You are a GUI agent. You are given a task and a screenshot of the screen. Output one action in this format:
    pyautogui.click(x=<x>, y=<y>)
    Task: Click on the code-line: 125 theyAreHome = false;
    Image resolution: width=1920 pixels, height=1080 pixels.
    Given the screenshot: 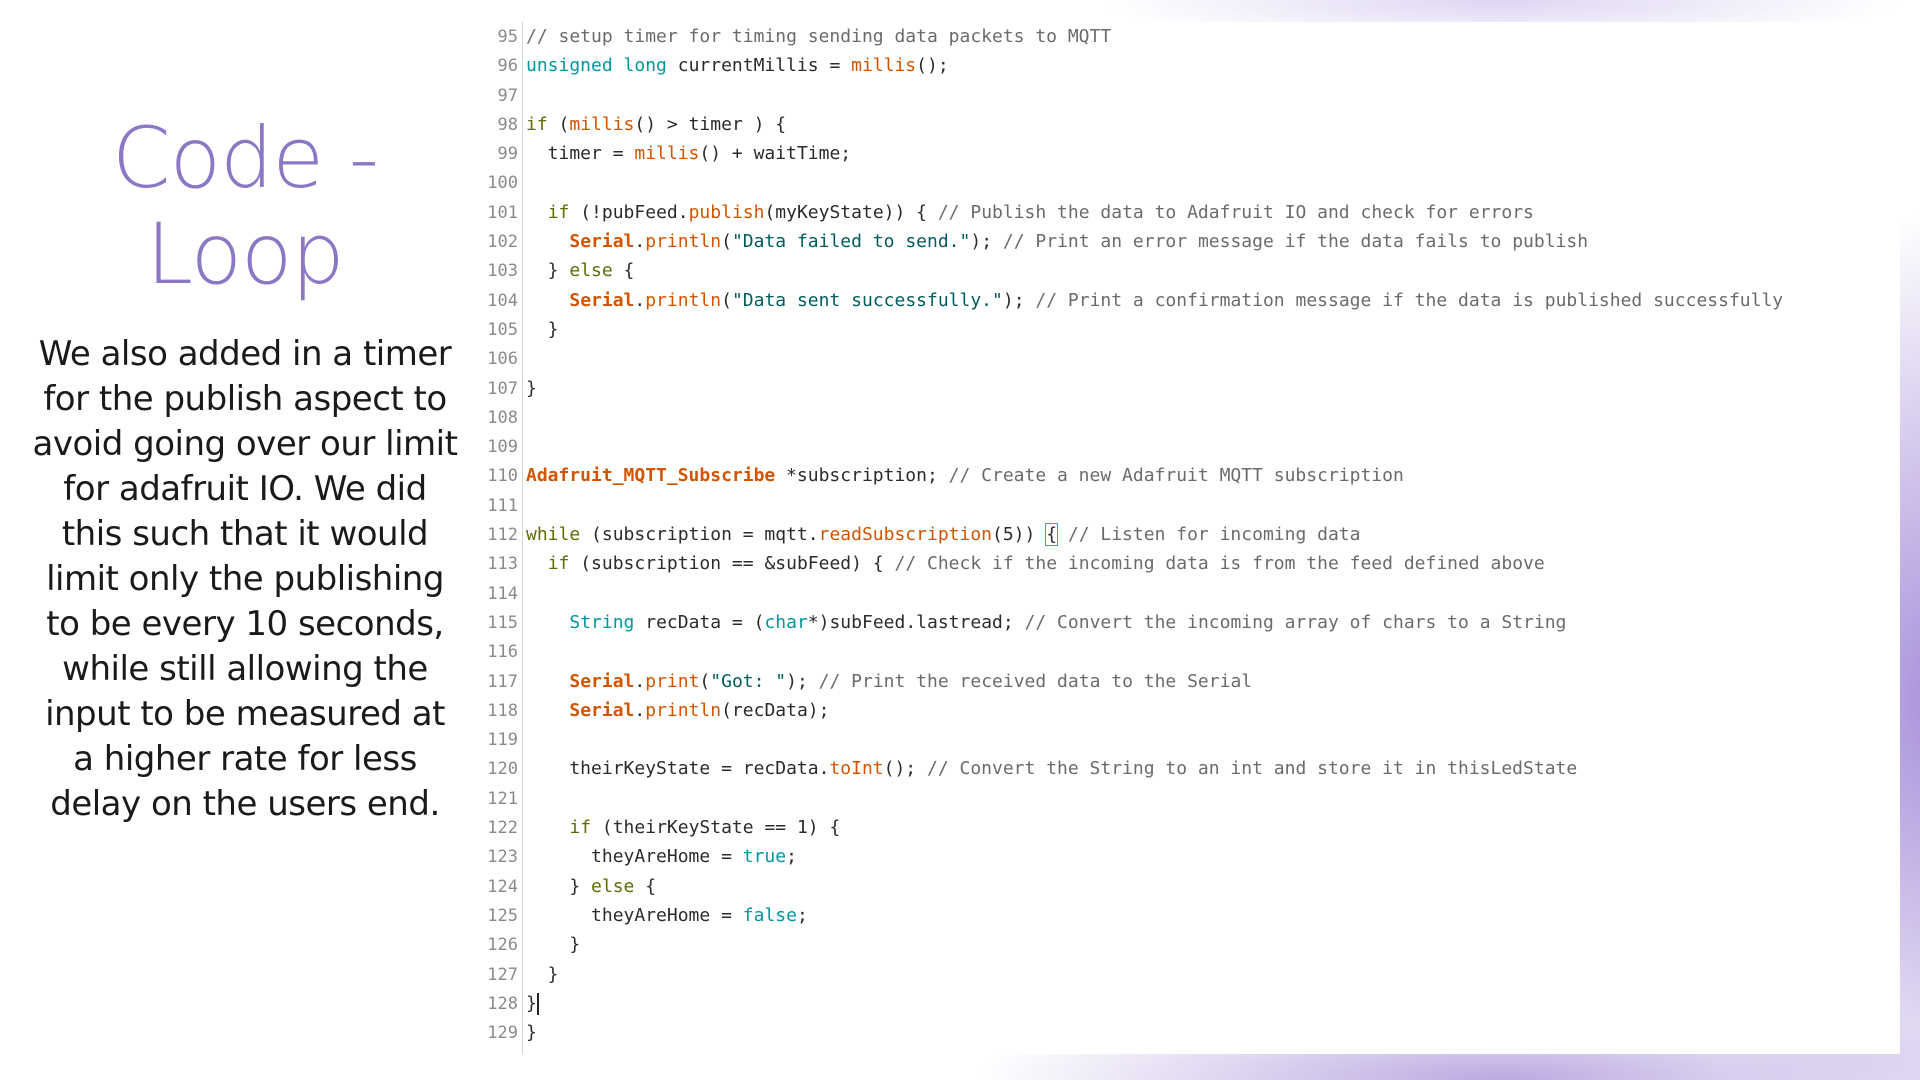 What is the action you would take?
    pyautogui.click(x=1132, y=915)
    